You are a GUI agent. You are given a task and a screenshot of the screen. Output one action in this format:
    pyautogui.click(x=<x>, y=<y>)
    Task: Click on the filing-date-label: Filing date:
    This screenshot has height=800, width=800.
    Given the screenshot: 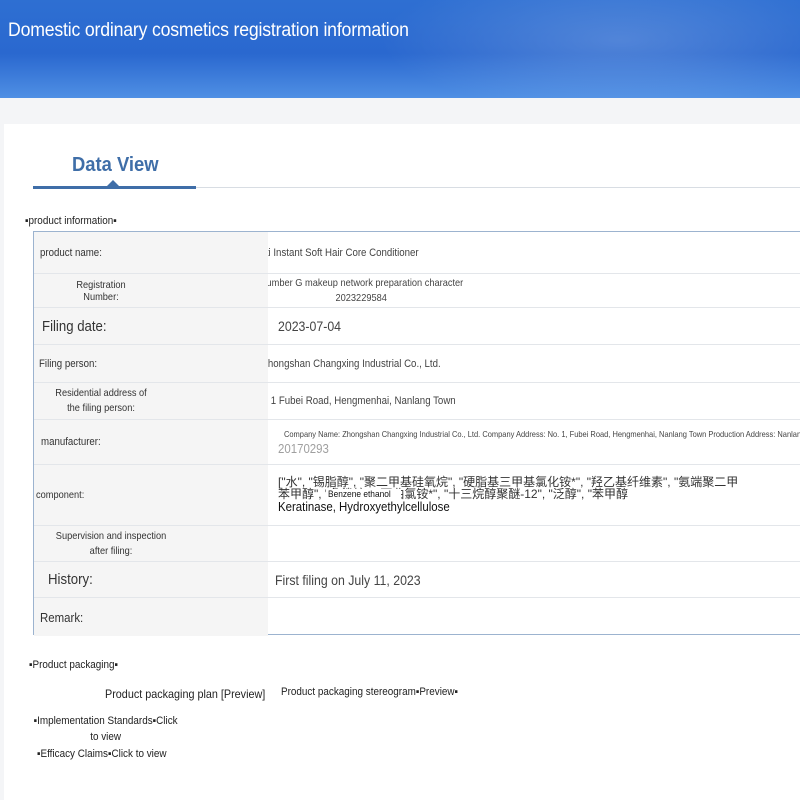 What is the action you would take?
    pyautogui.click(x=151, y=326)
    